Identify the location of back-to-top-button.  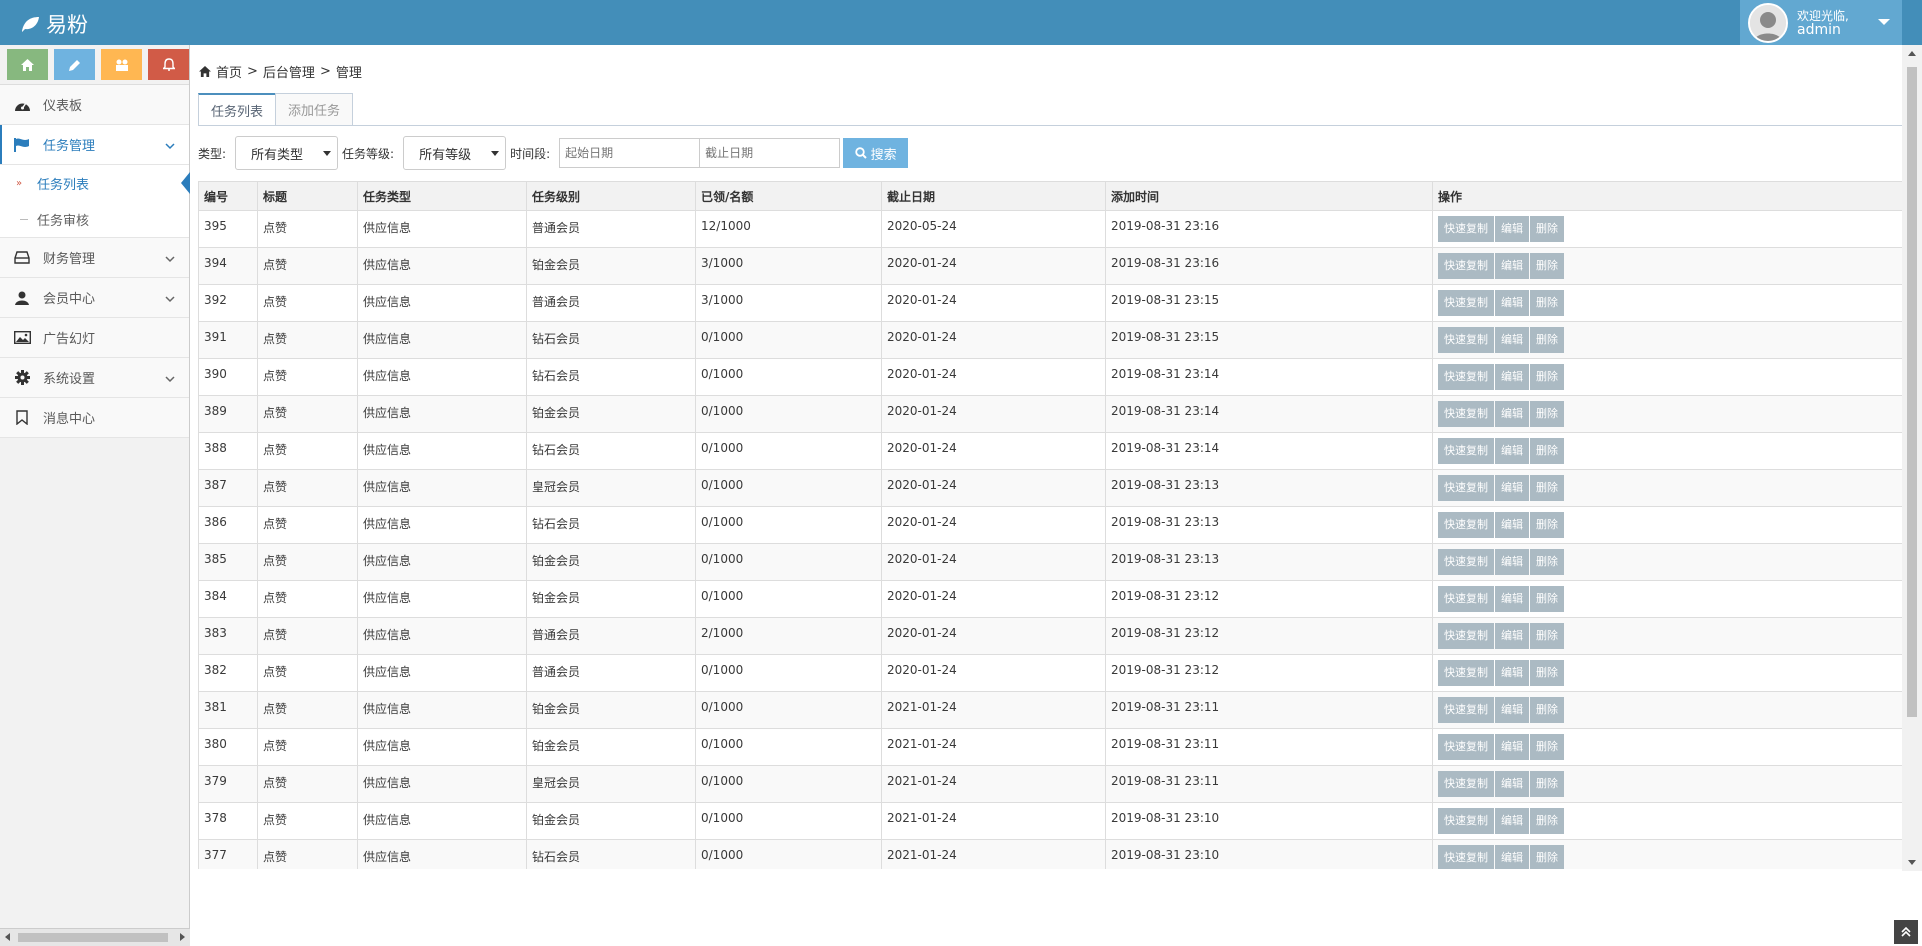
(1906, 932).